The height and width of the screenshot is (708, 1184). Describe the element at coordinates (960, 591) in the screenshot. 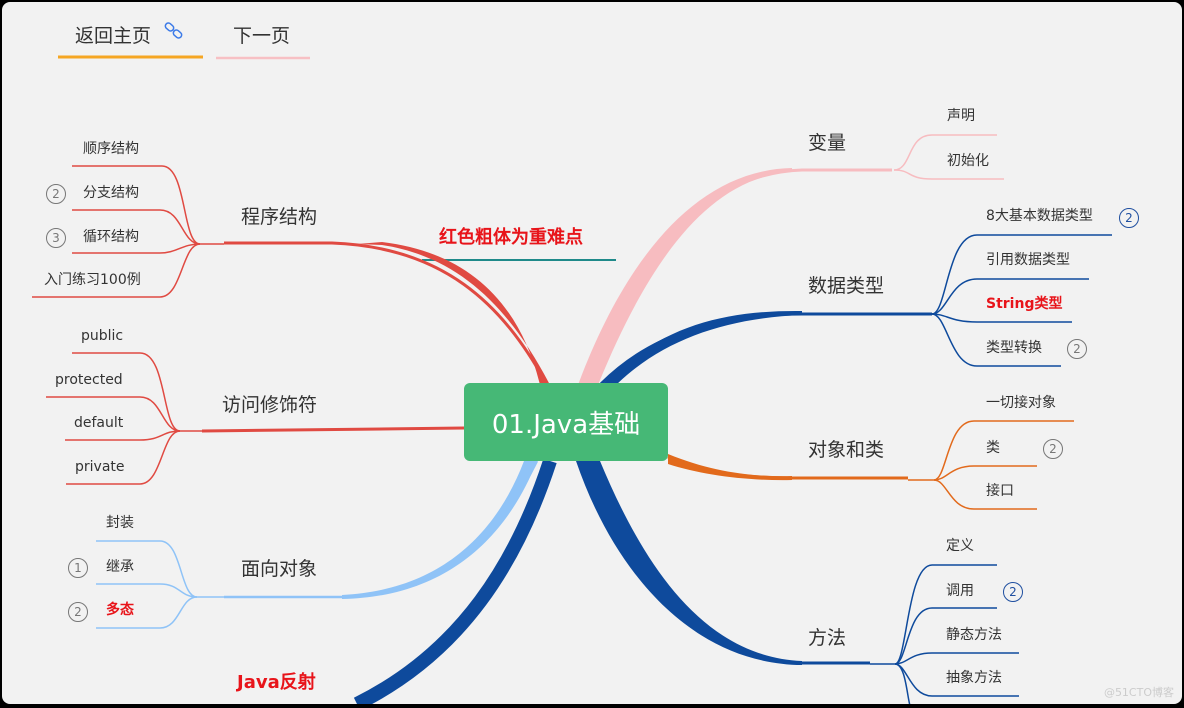

I see `subtopic: 调用` at that location.